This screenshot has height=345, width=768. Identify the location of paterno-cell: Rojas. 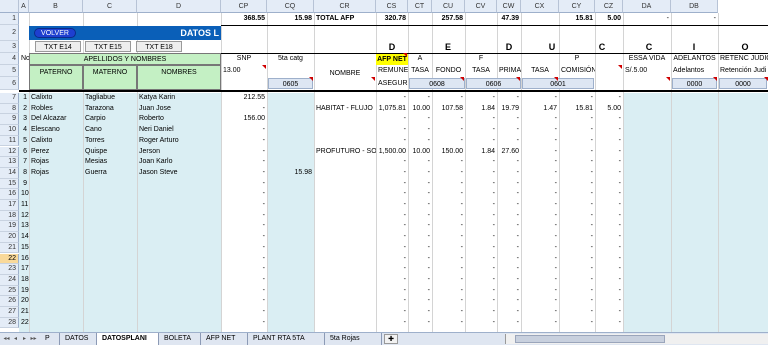
(56, 162).